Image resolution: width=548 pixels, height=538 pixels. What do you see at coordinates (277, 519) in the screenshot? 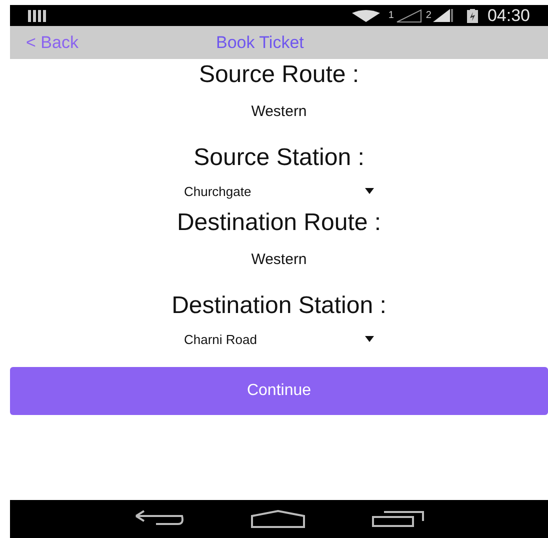
I see `home-icon` at bounding box center [277, 519].